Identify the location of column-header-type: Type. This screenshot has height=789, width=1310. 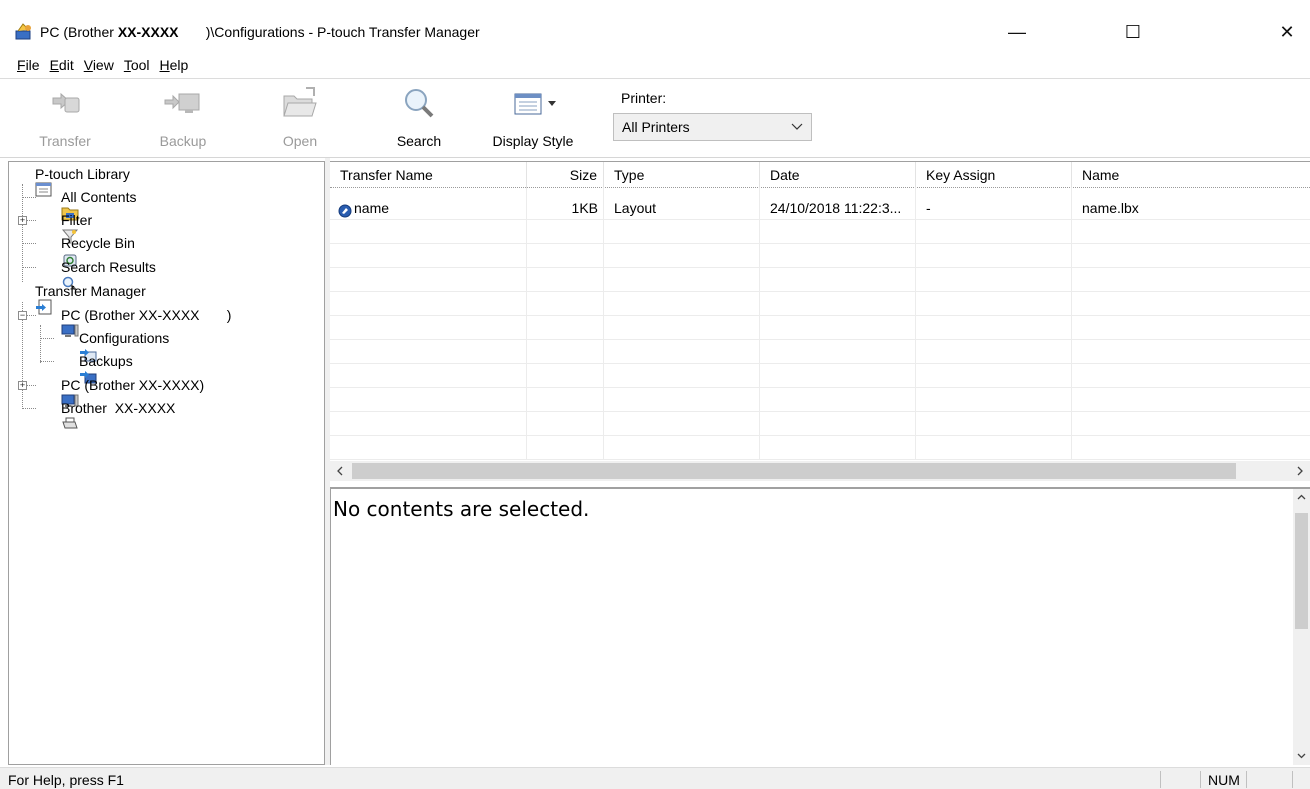
(682, 175).